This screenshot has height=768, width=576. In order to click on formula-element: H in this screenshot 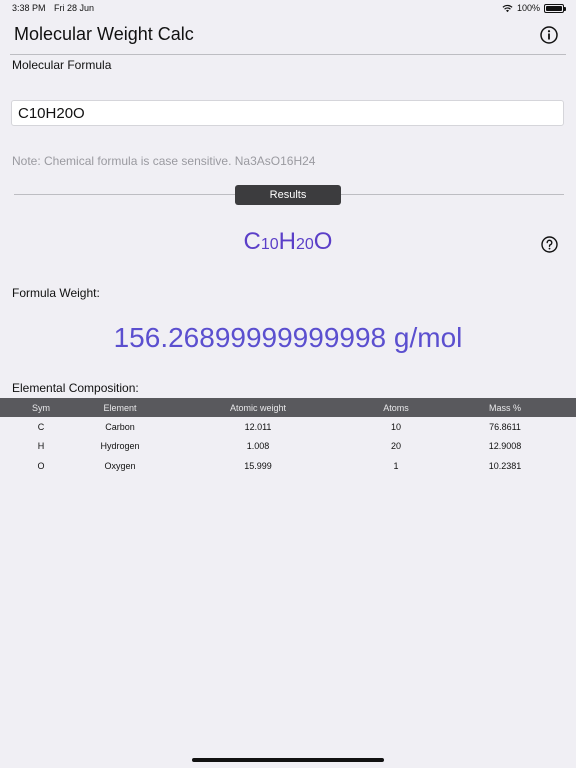, I will do `click(287, 241)`.